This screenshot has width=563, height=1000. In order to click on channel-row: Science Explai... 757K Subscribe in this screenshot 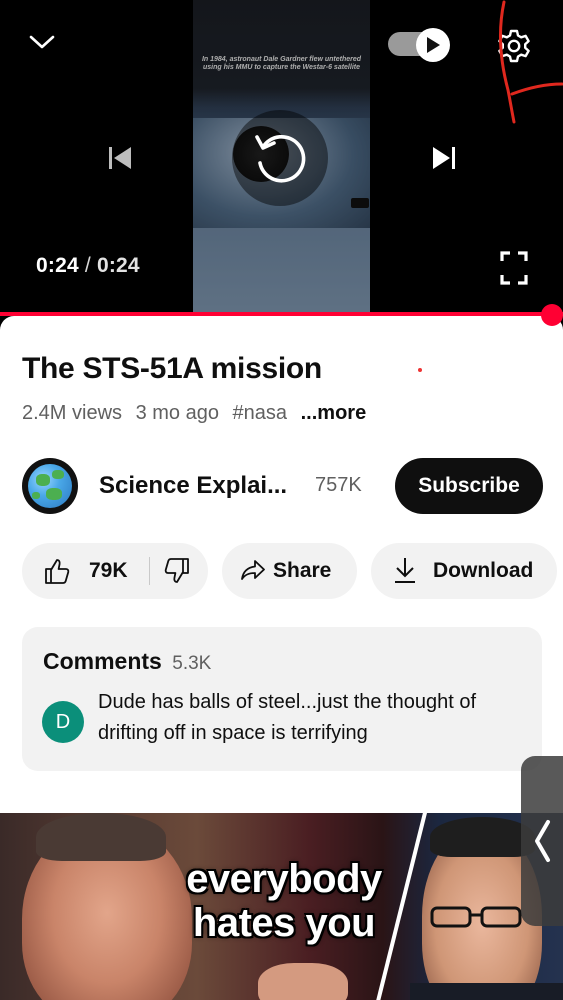, I will do `click(282, 486)`.